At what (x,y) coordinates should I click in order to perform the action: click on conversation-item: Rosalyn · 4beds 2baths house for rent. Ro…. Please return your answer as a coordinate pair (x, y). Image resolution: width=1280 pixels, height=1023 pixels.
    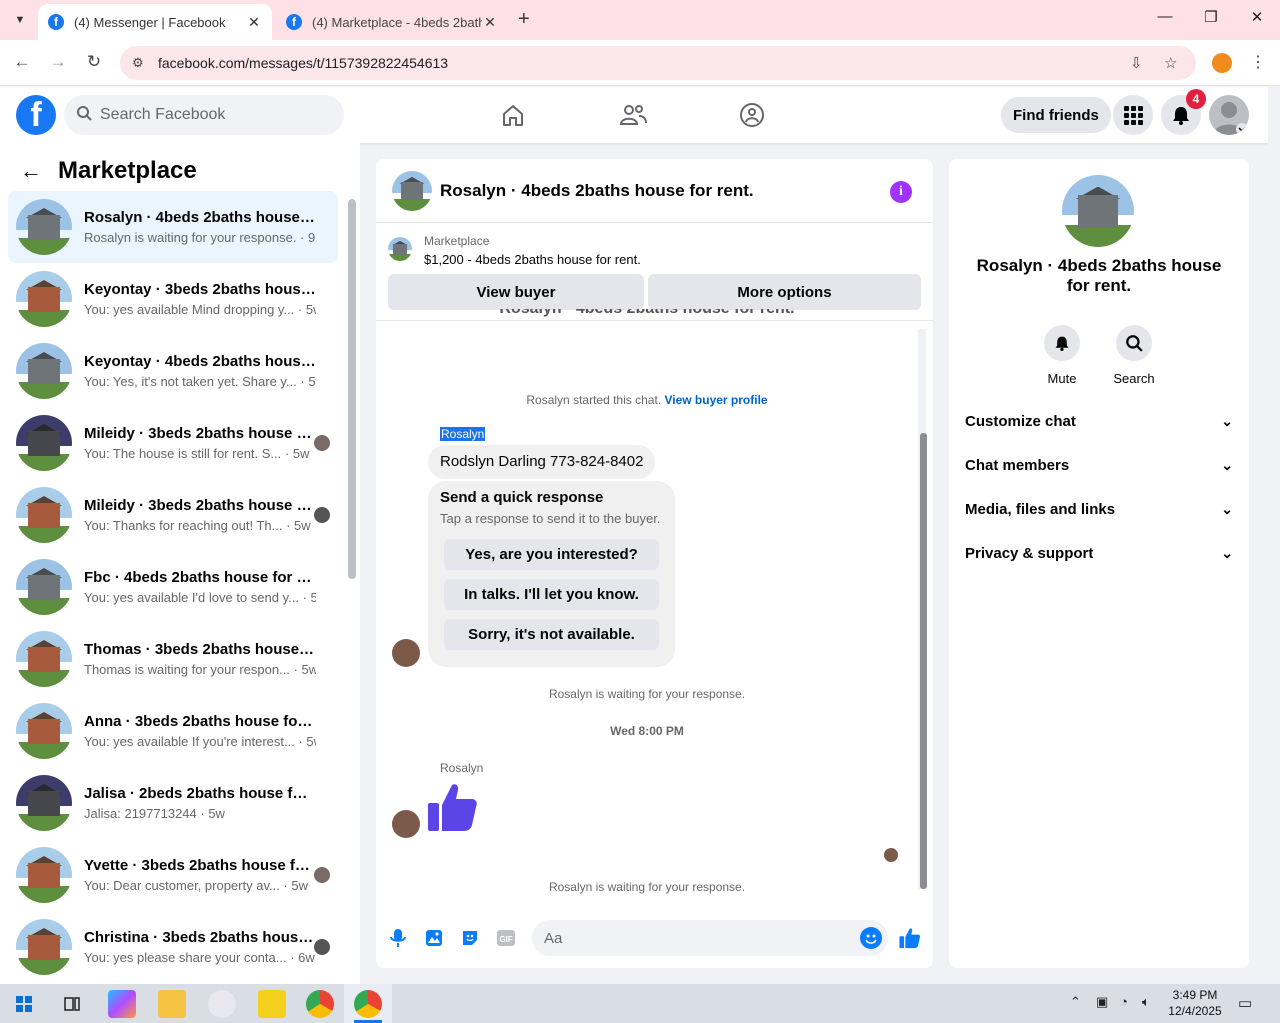
    Looking at the image, I should click on (173, 227).